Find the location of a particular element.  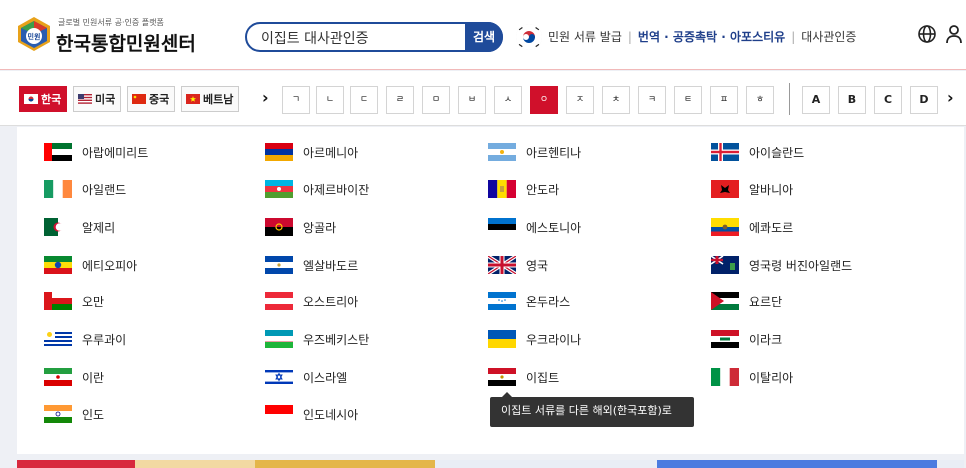

logo-icon: 민원 is located at coordinates (34, 34).